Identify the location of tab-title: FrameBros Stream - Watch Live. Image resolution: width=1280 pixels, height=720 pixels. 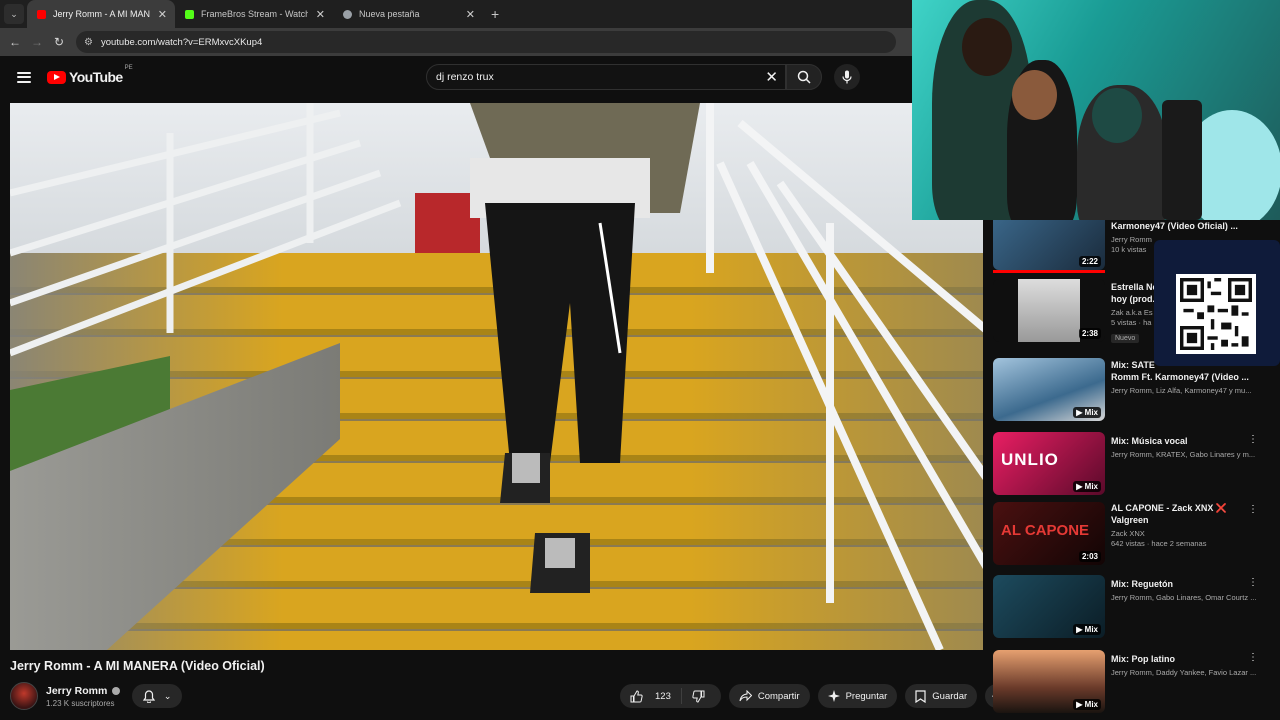
(254, 14).